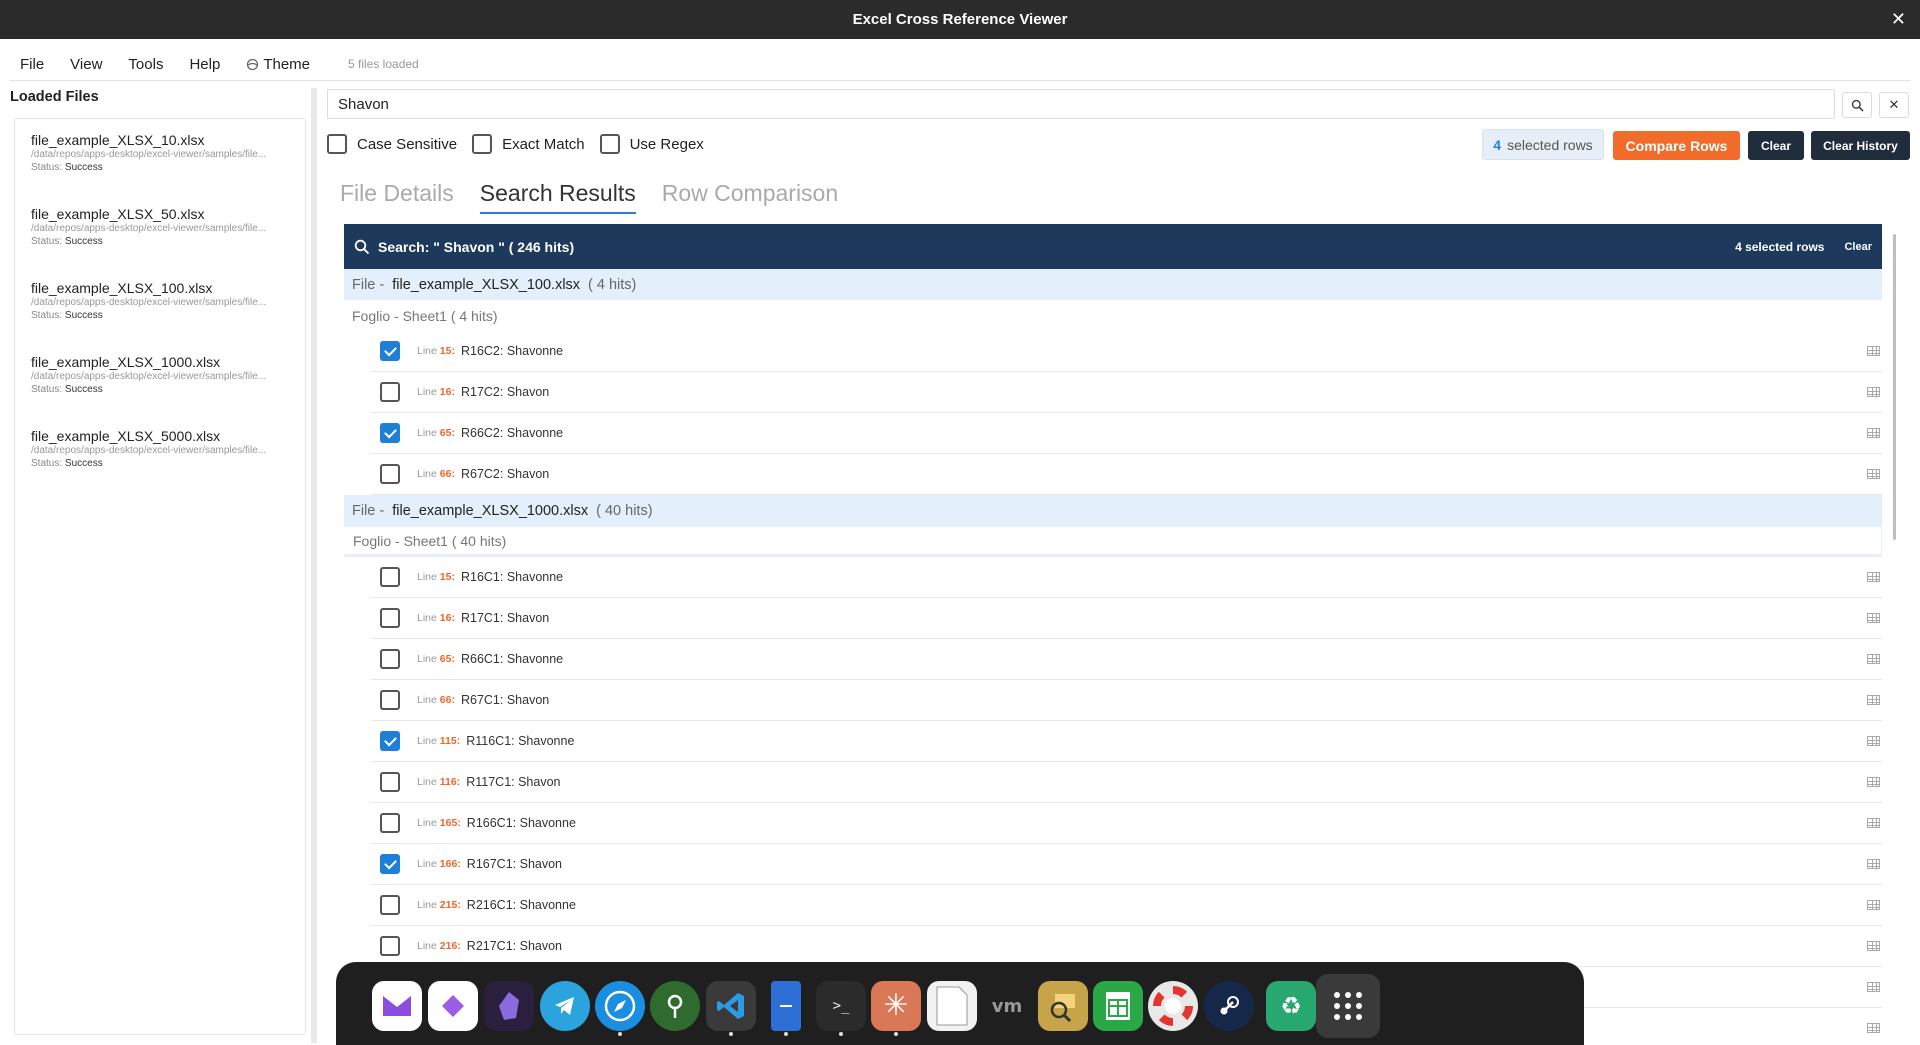 This screenshot has height=1045, width=1920. Describe the element at coordinates (1126, 618) in the screenshot. I see `result-row: Line 16: R17C1: Shavon` at that location.